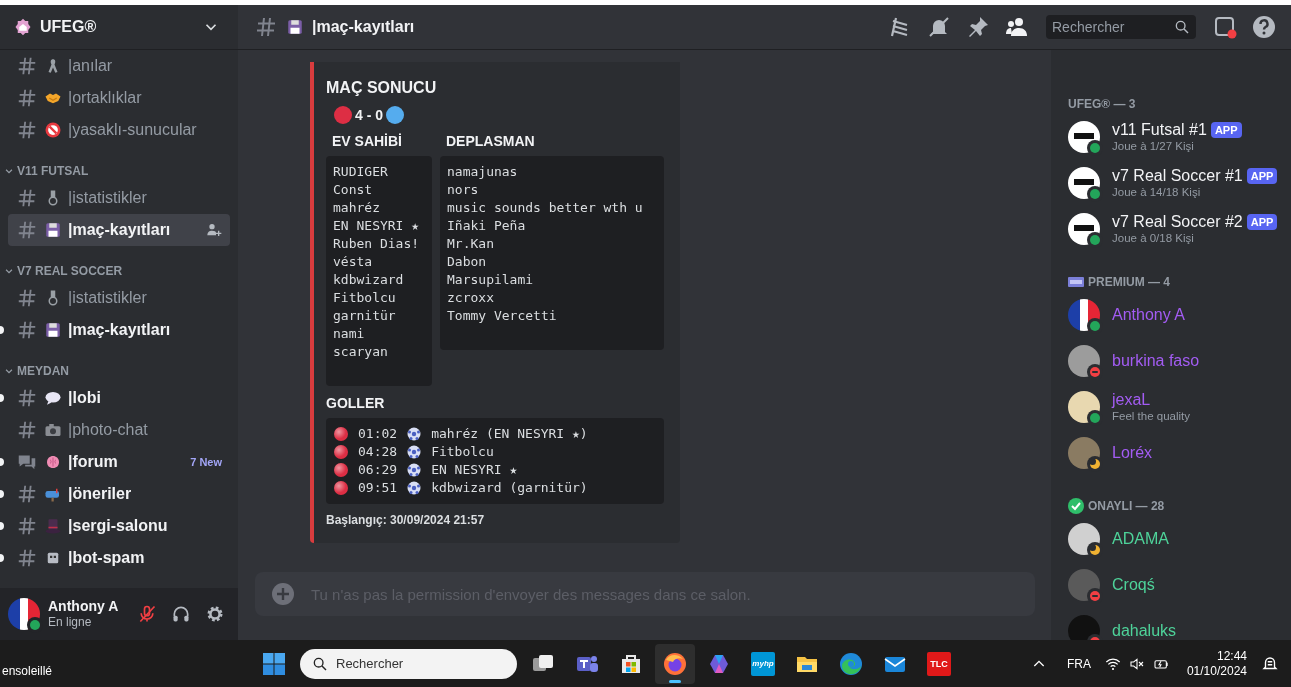  What do you see at coordinates (378, 470) in the screenshot?
I see `goal-time: 06:29` at bounding box center [378, 470].